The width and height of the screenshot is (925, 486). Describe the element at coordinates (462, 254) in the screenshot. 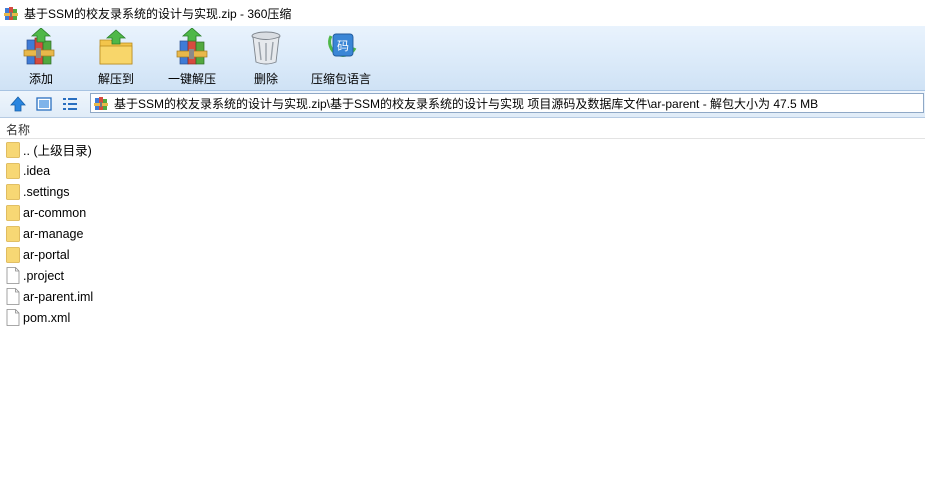

I see `list-item: ar-portal` at that location.